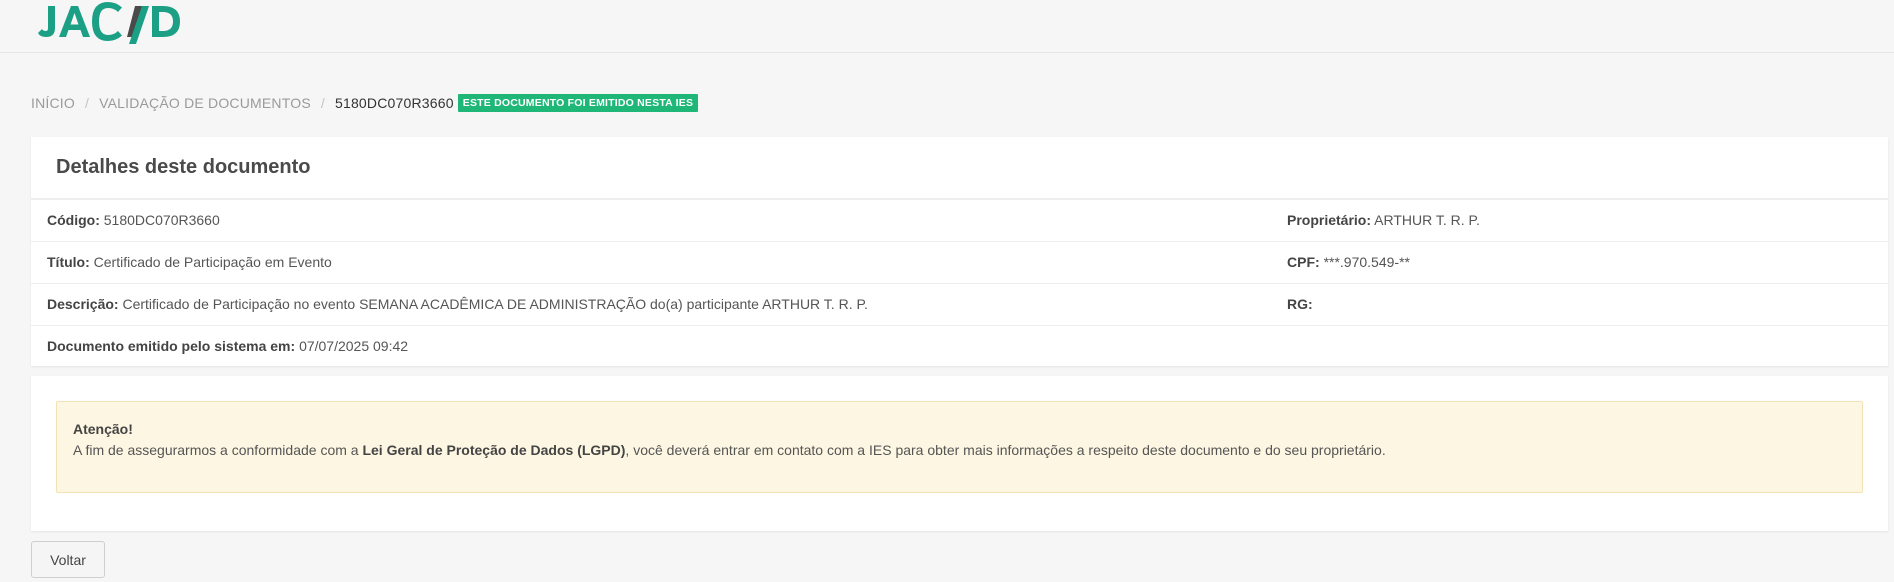 The image size is (1894, 582). Describe the element at coordinates (394, 103) in the screenshot. I see `breadcrumb-current-code: 5180DC070R3660` at that location.